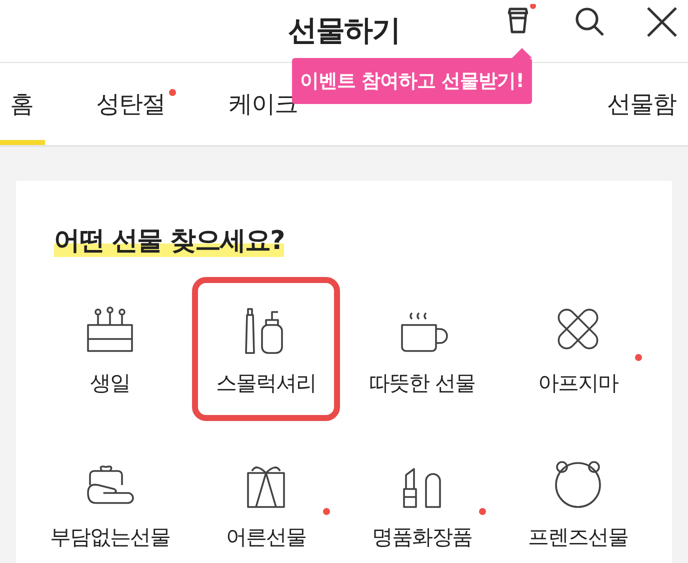 The height and width of the screenshot is (563, 688). What do you see at coordinates (422, 537) in the screenshot?
I see `category-label: 명품화장품` at bounding box center [422, 537].